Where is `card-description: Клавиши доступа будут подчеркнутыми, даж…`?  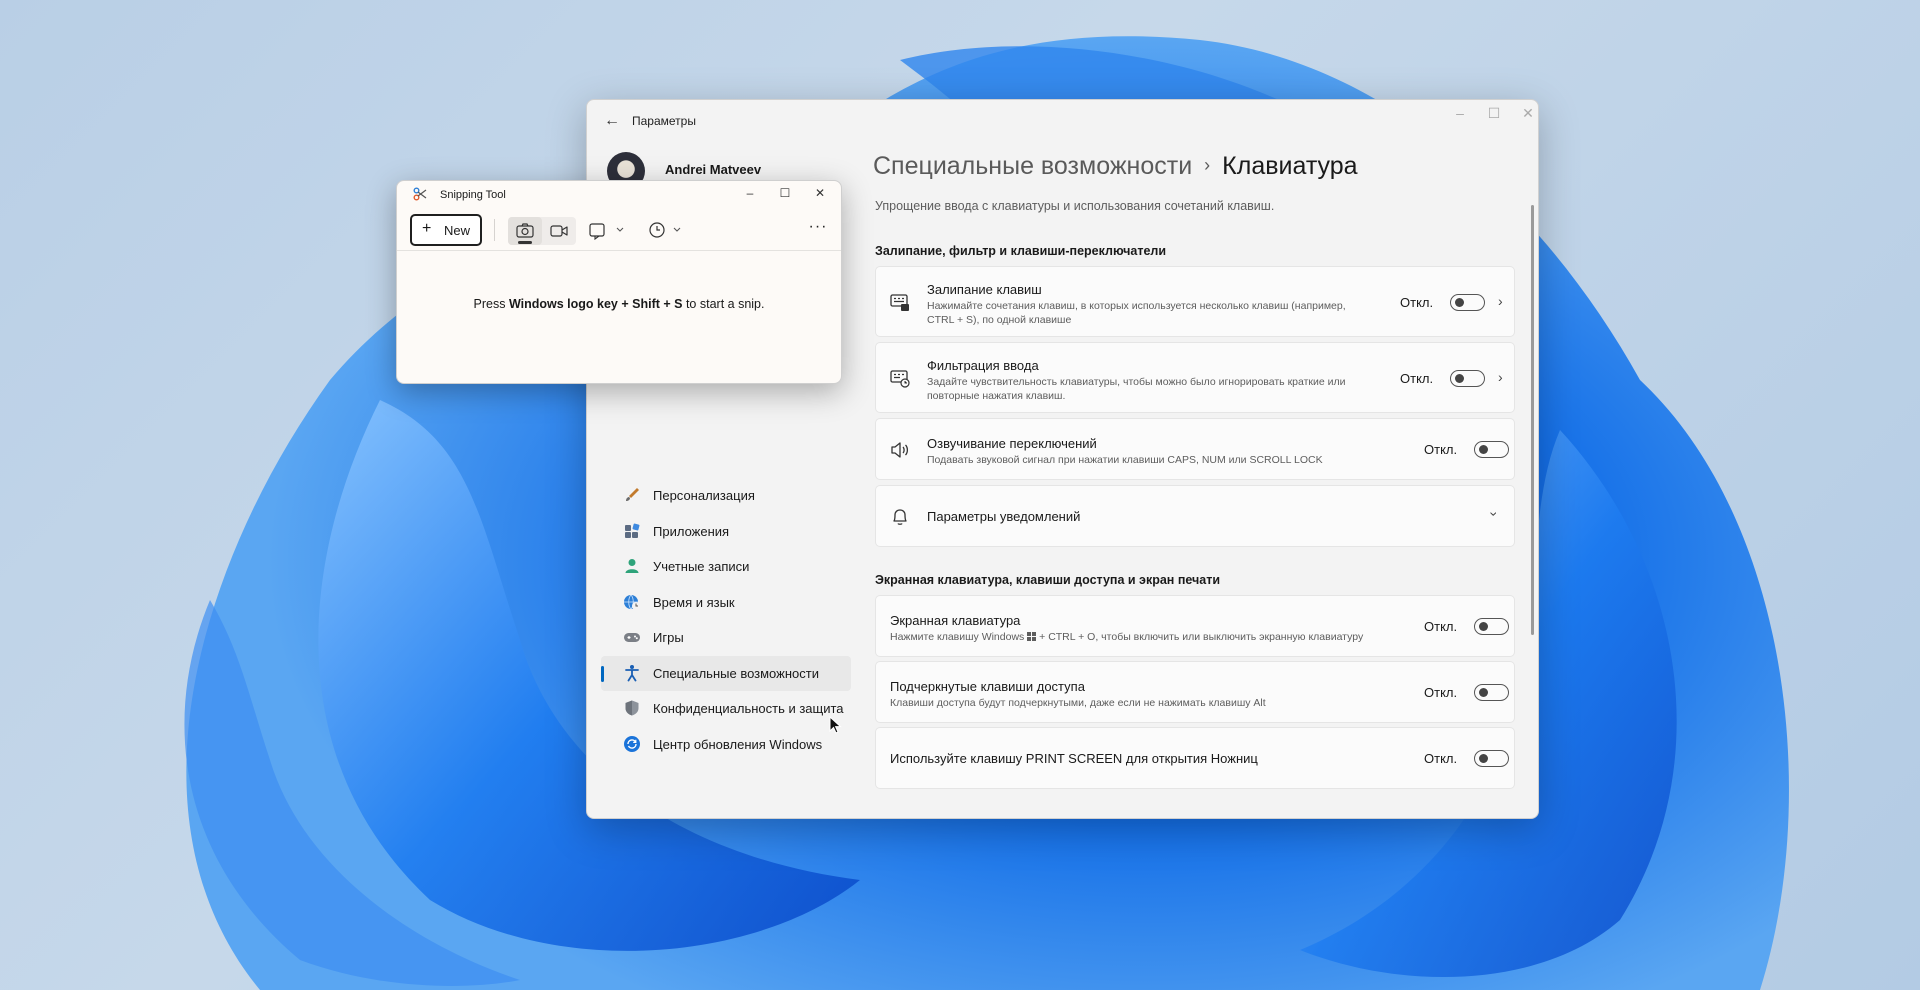 card-description: Клавиши доступа будут подчеркнутыми, даж… is located at coordinates (1078, 703).